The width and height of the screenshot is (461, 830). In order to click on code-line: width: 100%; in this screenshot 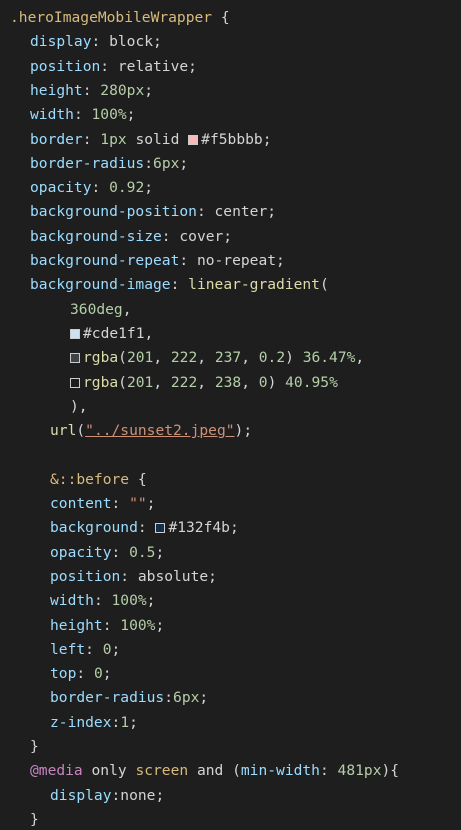, I will do `click(102, 601)`.